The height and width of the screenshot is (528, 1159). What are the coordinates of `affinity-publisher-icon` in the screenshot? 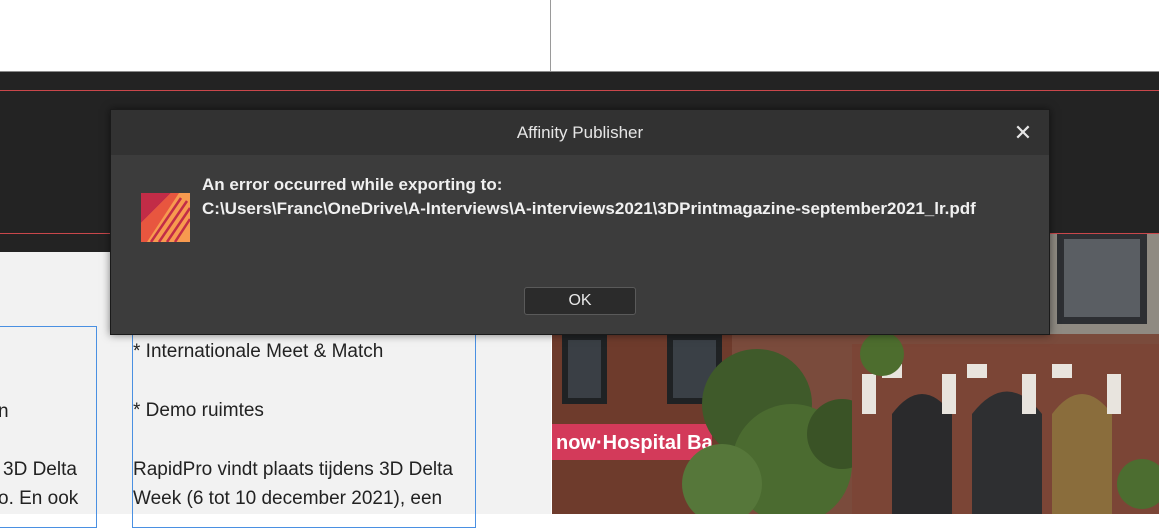 It's located at (165, 217).